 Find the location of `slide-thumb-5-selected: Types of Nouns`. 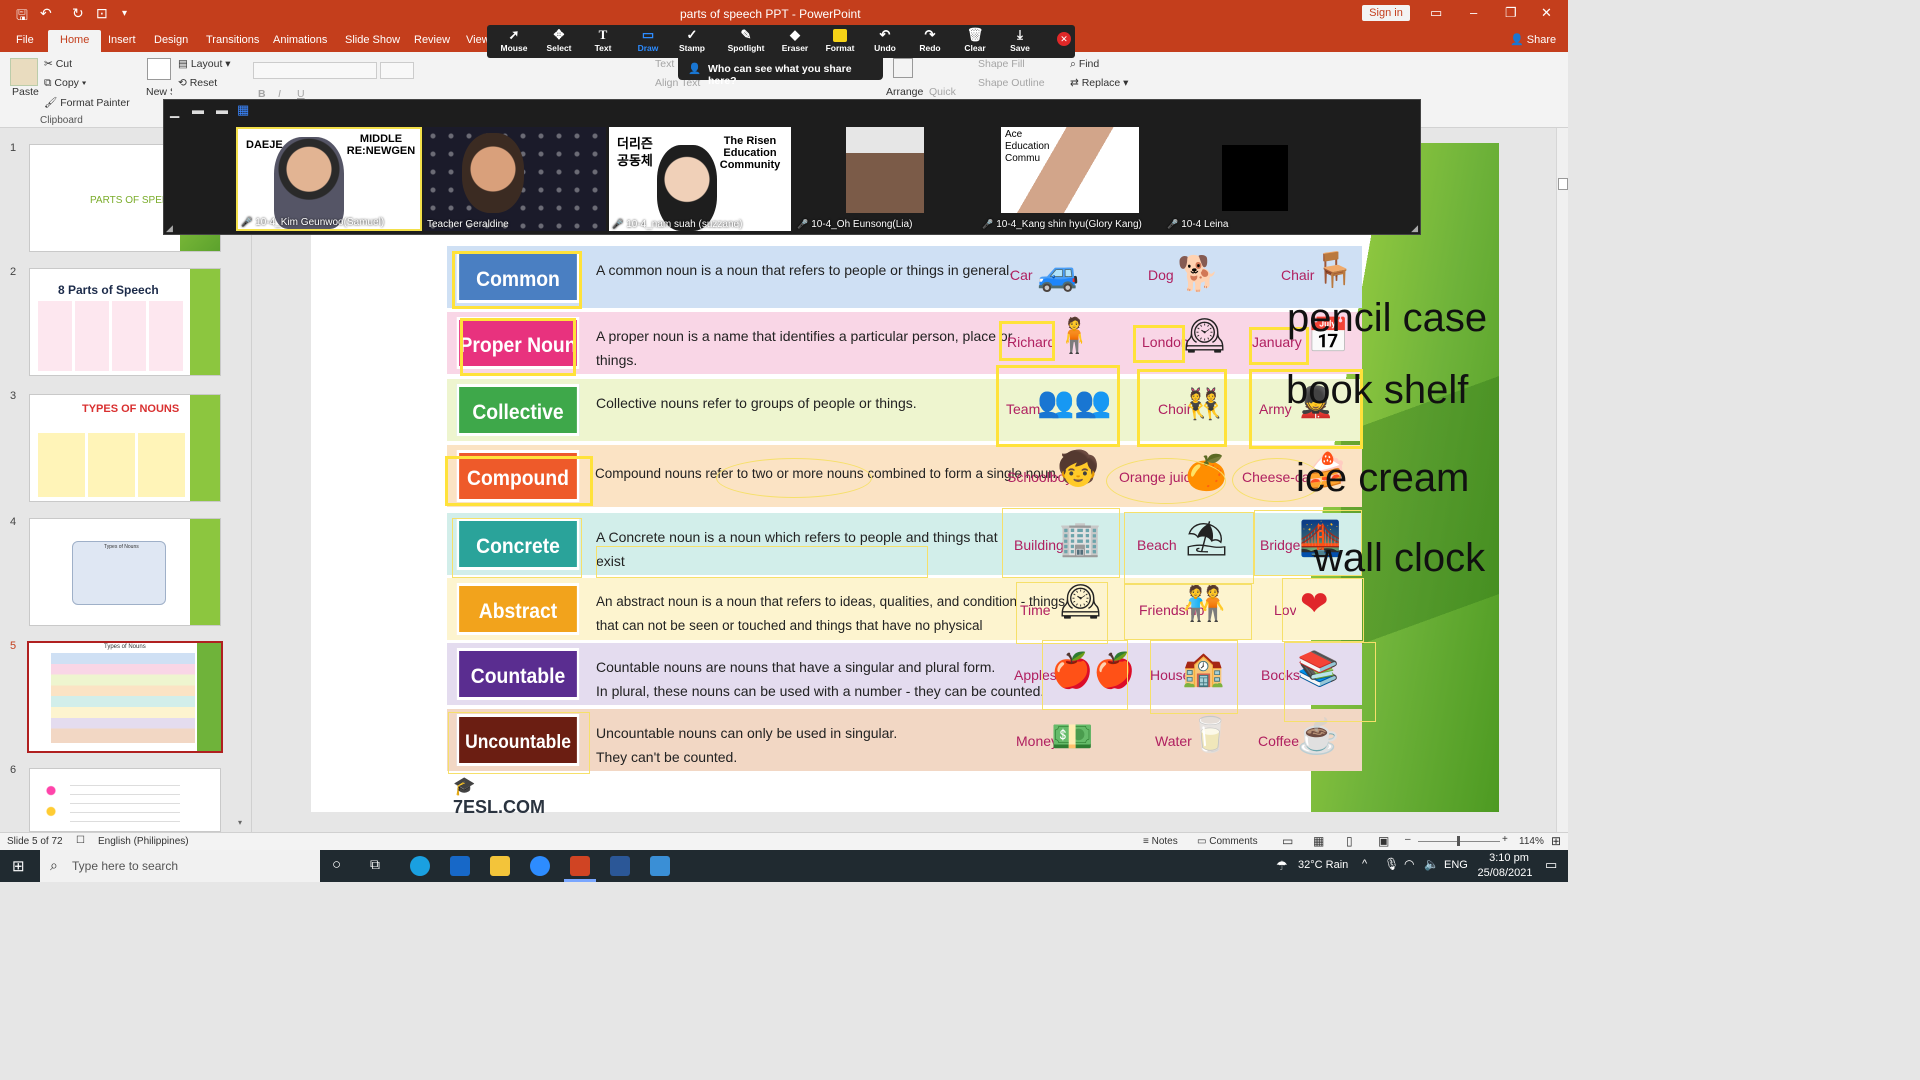

slide-thumb-5-selected: Types of Nouns is located at coordinates (125, 697).